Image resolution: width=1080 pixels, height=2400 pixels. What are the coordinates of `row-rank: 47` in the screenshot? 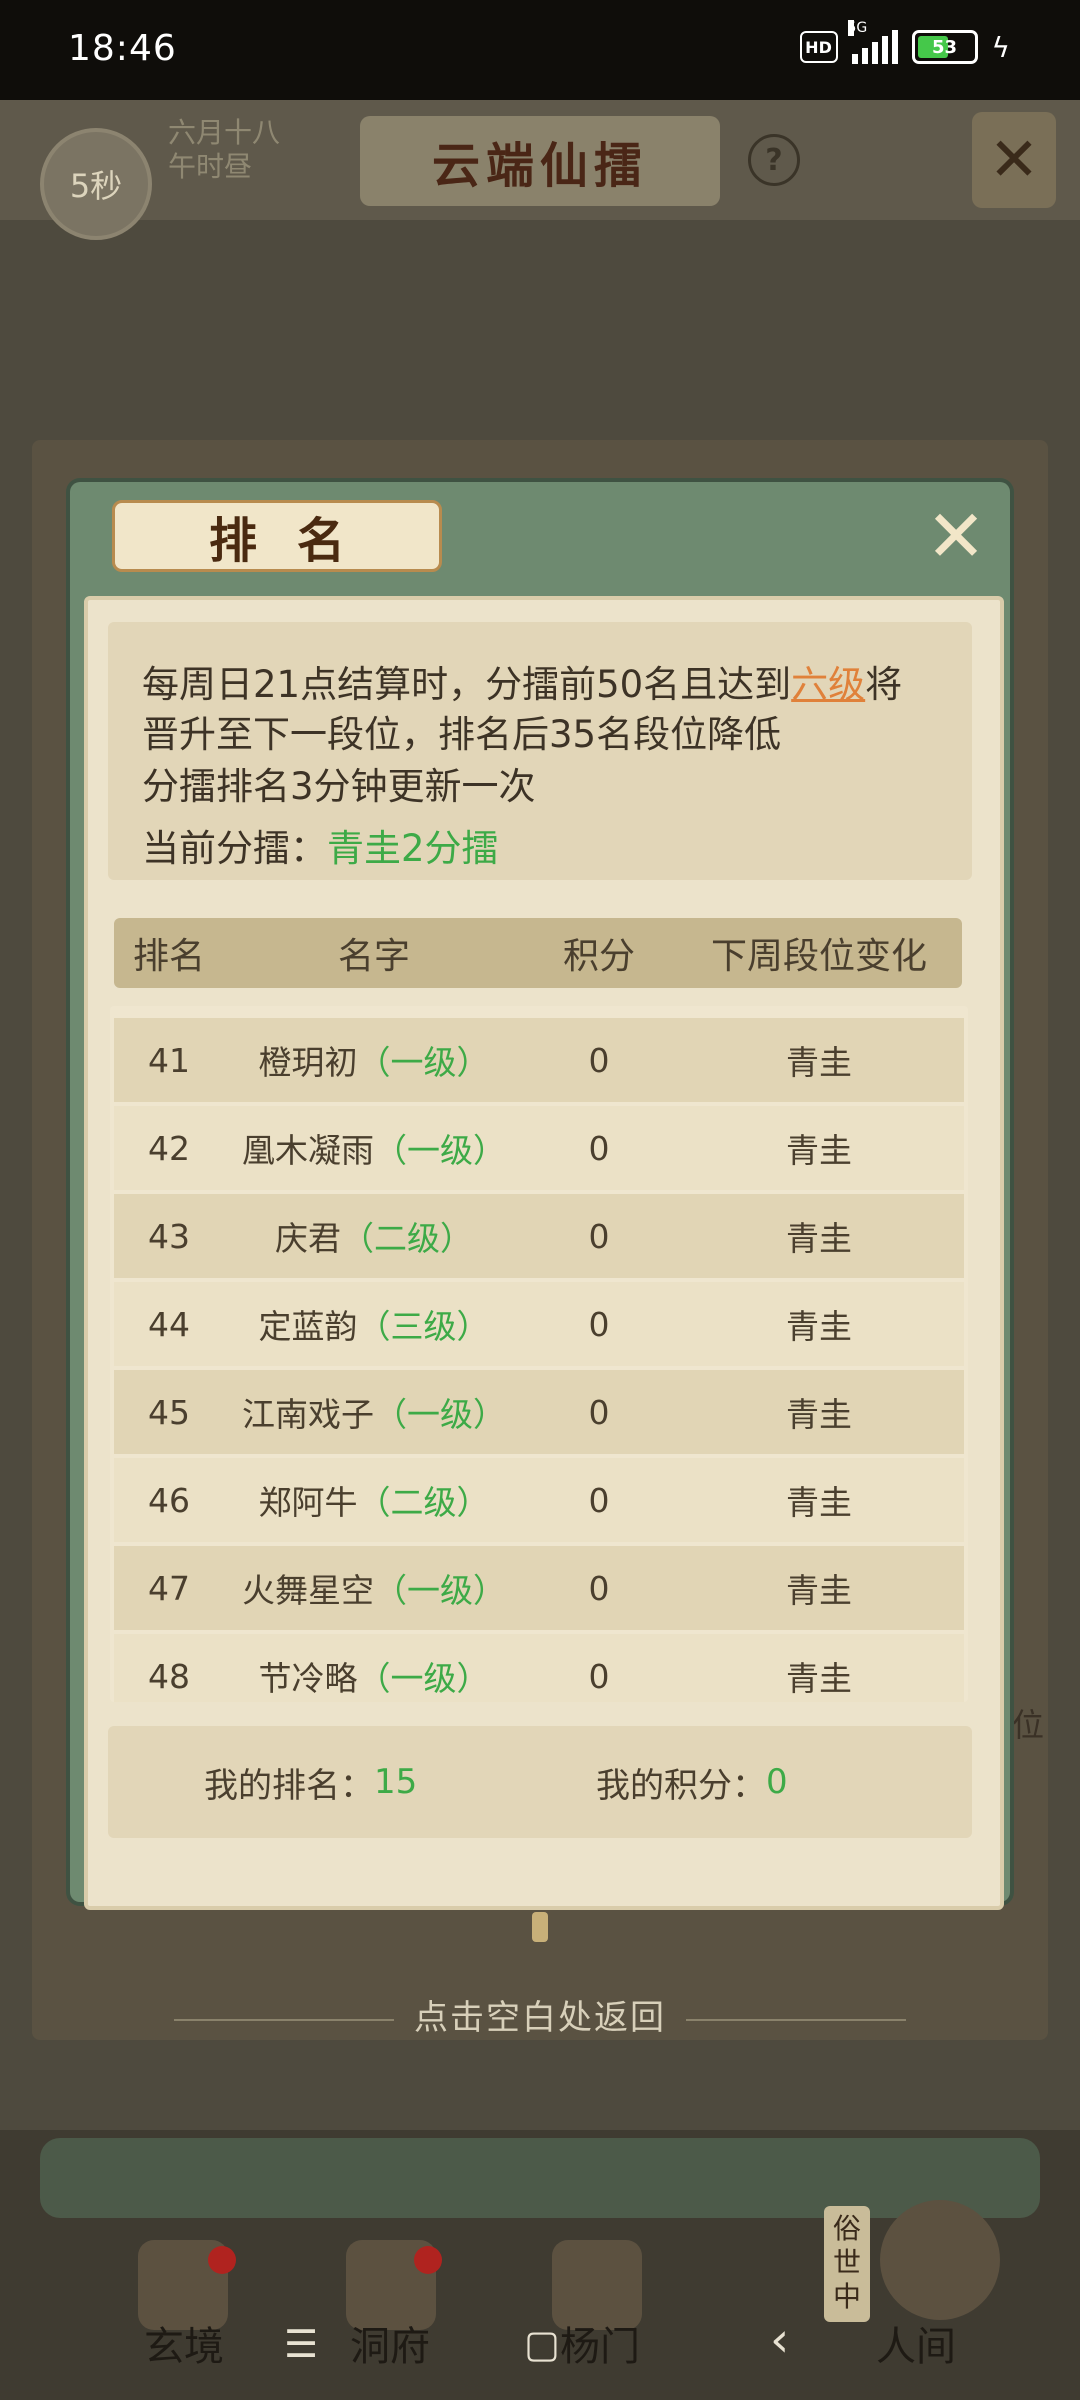 It's located at (169, 1588).